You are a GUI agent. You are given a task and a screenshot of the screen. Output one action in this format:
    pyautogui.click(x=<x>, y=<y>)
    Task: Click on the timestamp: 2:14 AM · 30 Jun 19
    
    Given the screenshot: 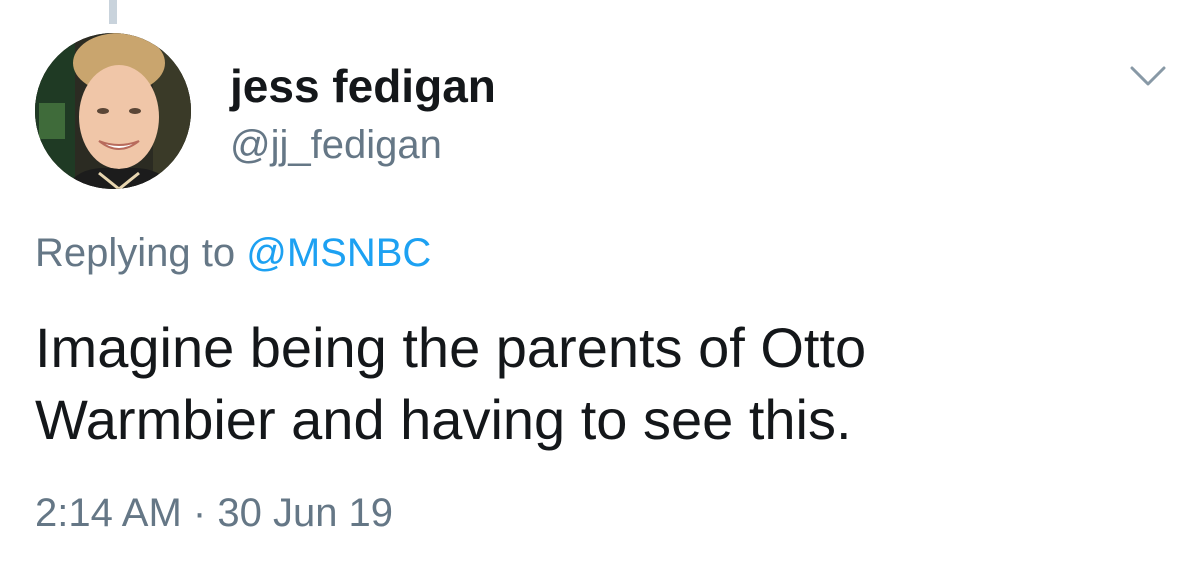 What is the action you would take?
    pyautogui.click(x=214, y=513)
    